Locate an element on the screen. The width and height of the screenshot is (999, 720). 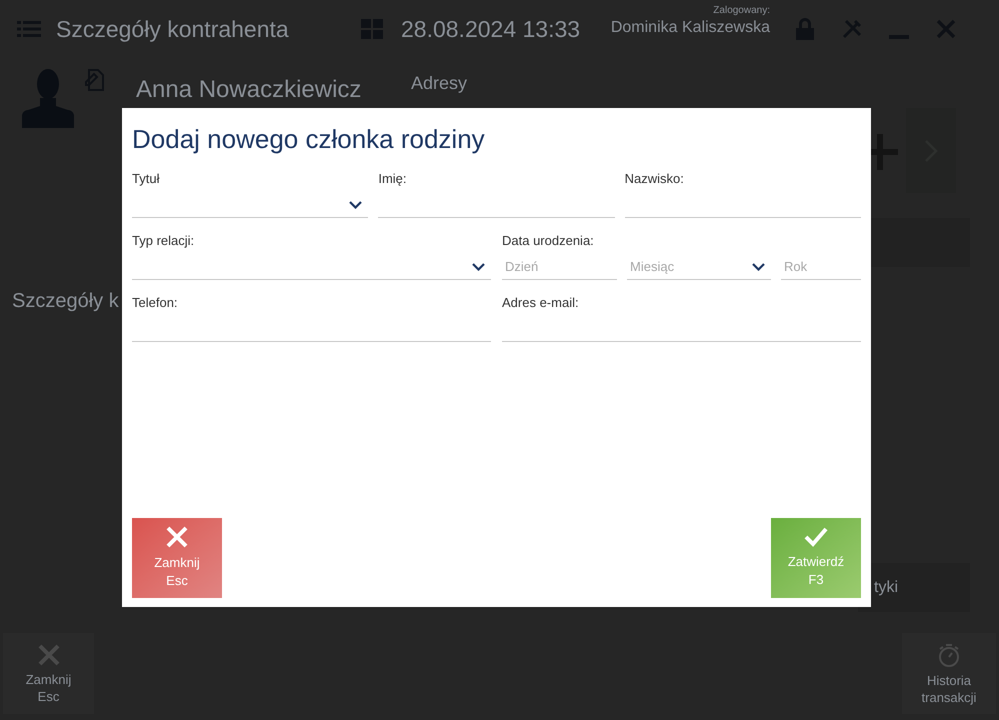
history-button: Historia transakcji is located at coordinates (949, 673).